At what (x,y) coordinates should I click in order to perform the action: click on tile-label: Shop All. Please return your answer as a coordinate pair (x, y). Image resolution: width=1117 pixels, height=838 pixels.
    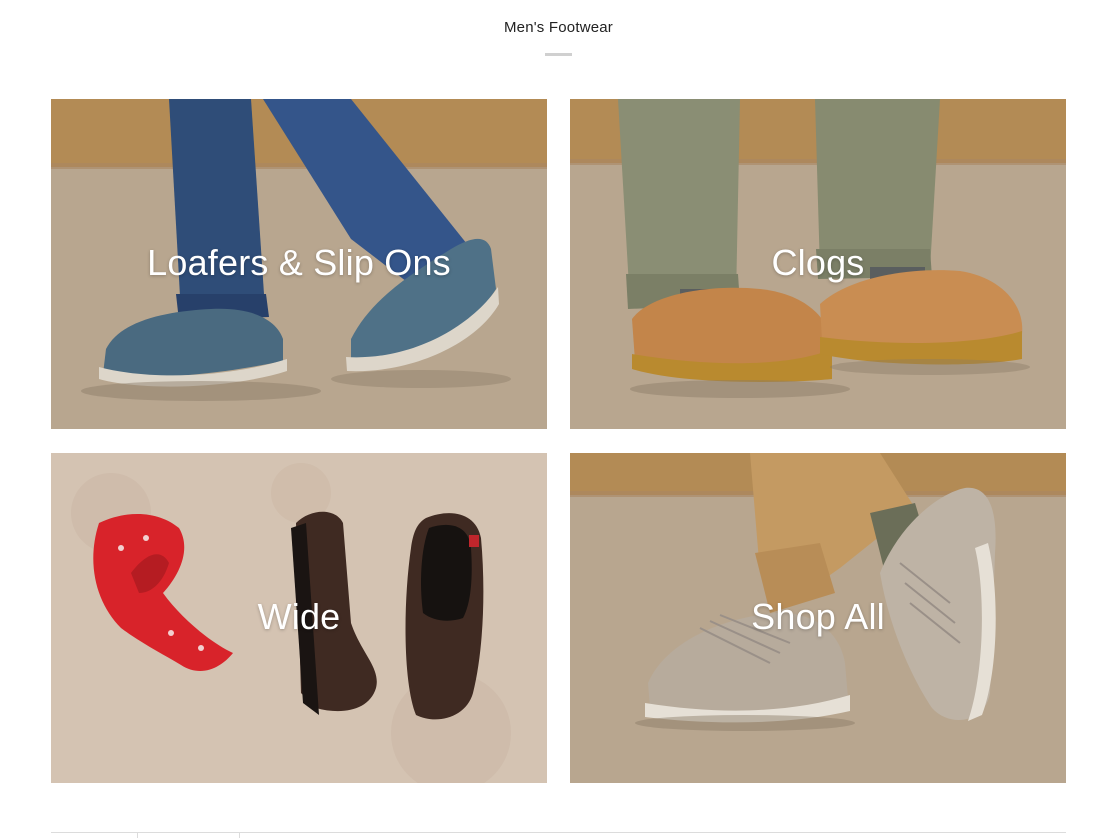
    Looking at the image, I should click on (818, 616).